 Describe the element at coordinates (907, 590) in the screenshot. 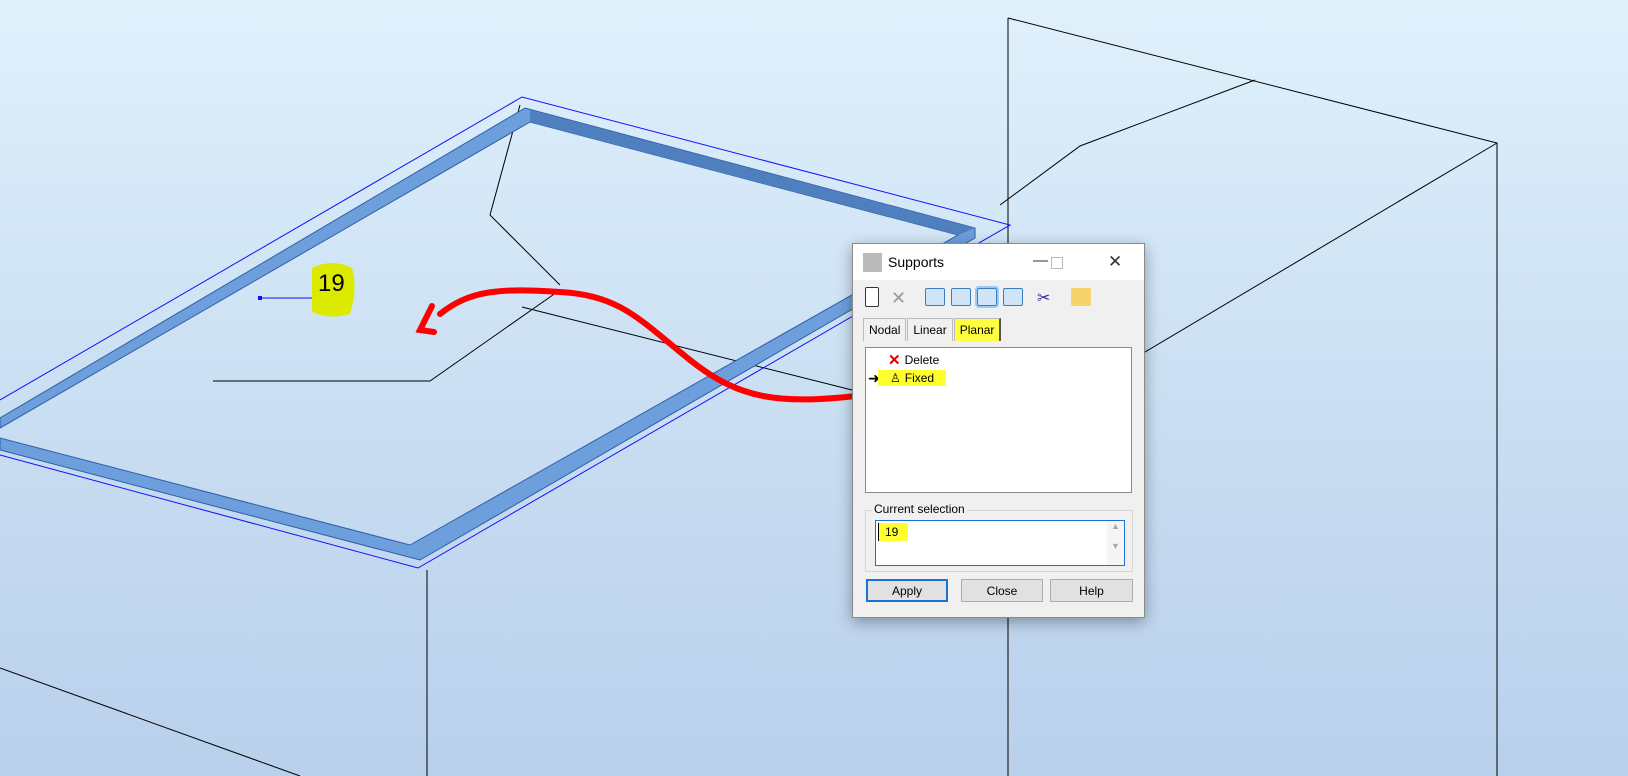

I see `apply-button: Apply` at that location.